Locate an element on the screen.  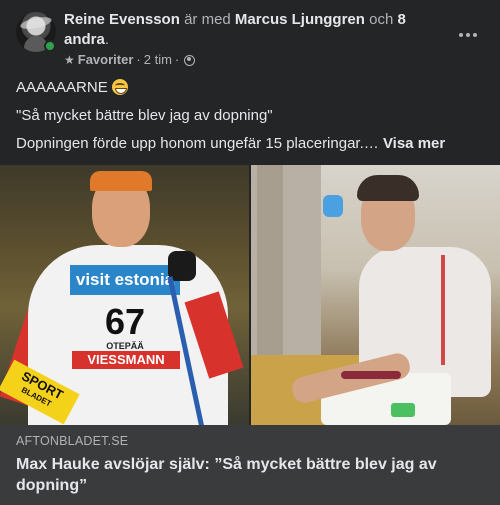
blood-tube is located at coordinates (371, 375).